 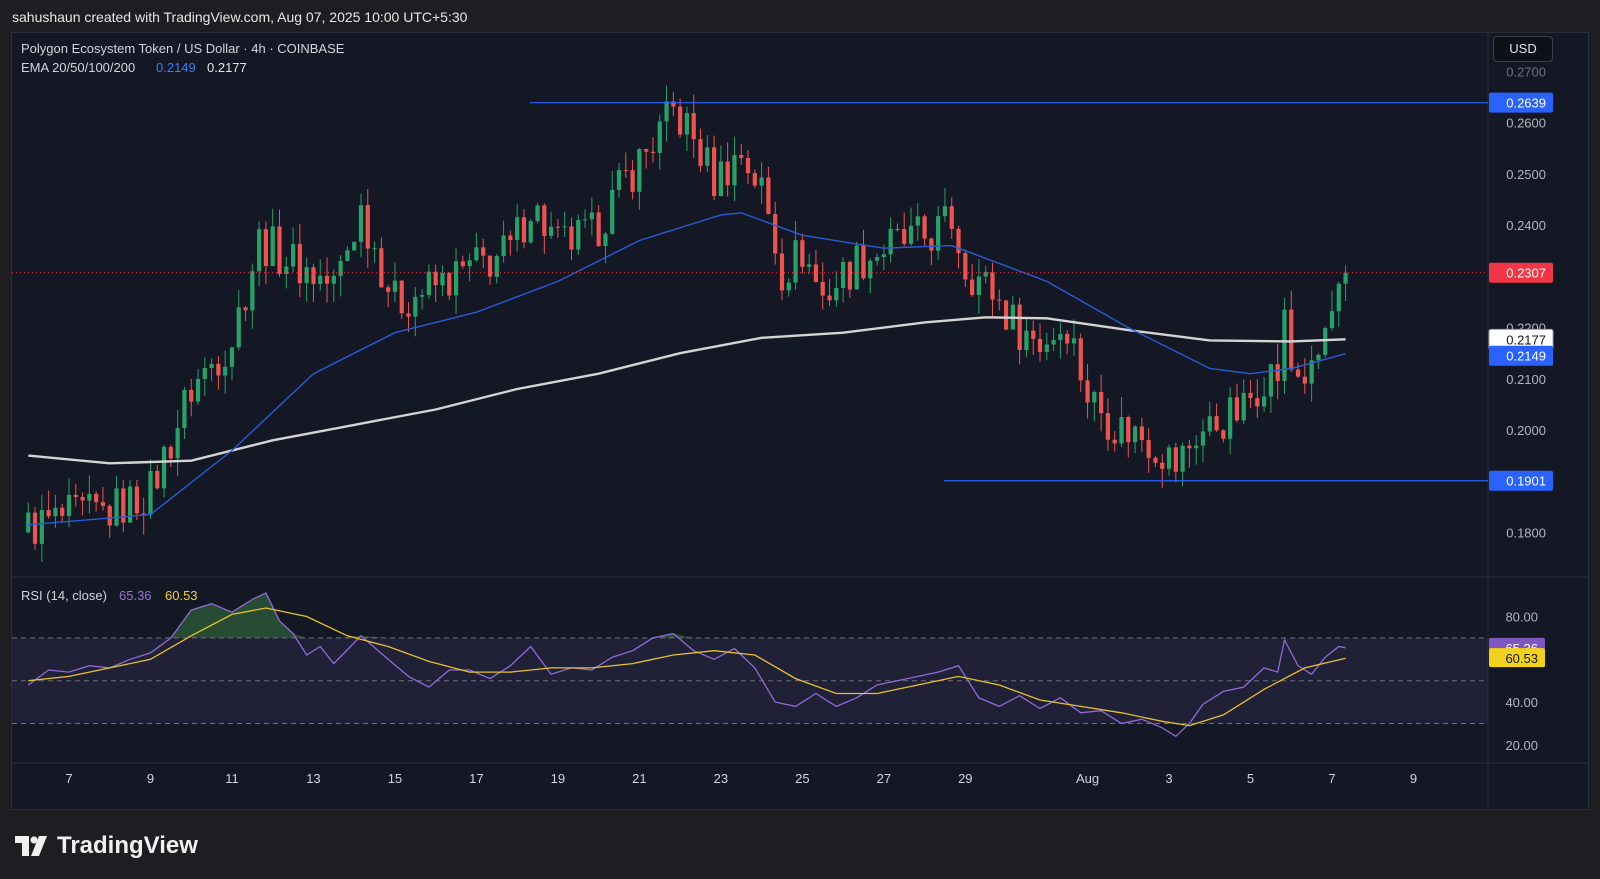 I want to click on time-tick-label: 13, so click(x=313, y=778).